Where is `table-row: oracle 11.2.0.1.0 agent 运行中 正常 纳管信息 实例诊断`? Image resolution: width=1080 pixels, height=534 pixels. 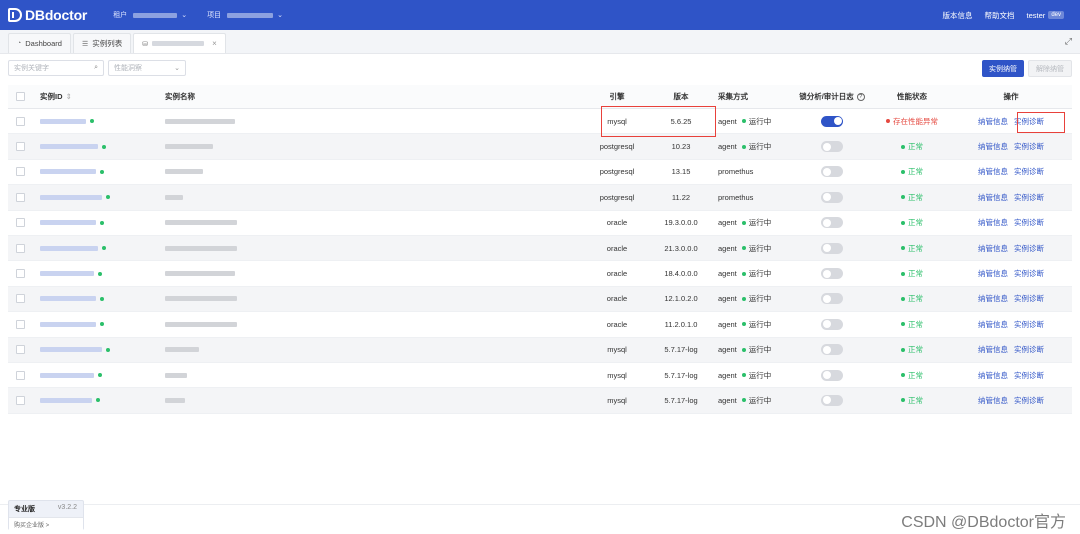 table-row: oracle 11.2.0.1.0 agent 运行中 正常 纳管信息 实例诊断 is located at coordinates (540, 325).